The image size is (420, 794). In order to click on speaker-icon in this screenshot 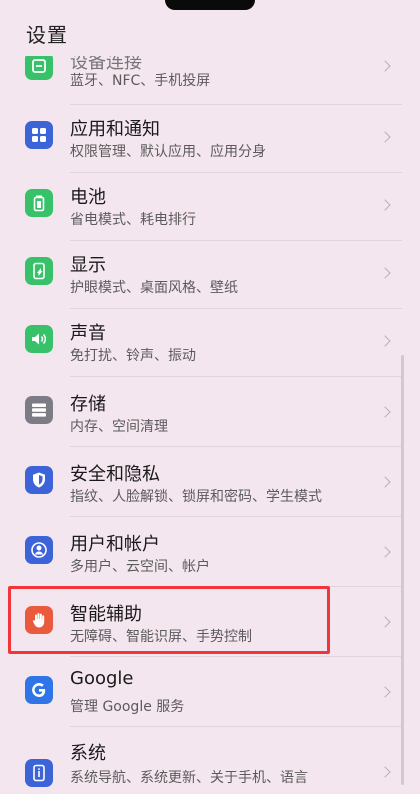, I will do `click(39, 339)`.